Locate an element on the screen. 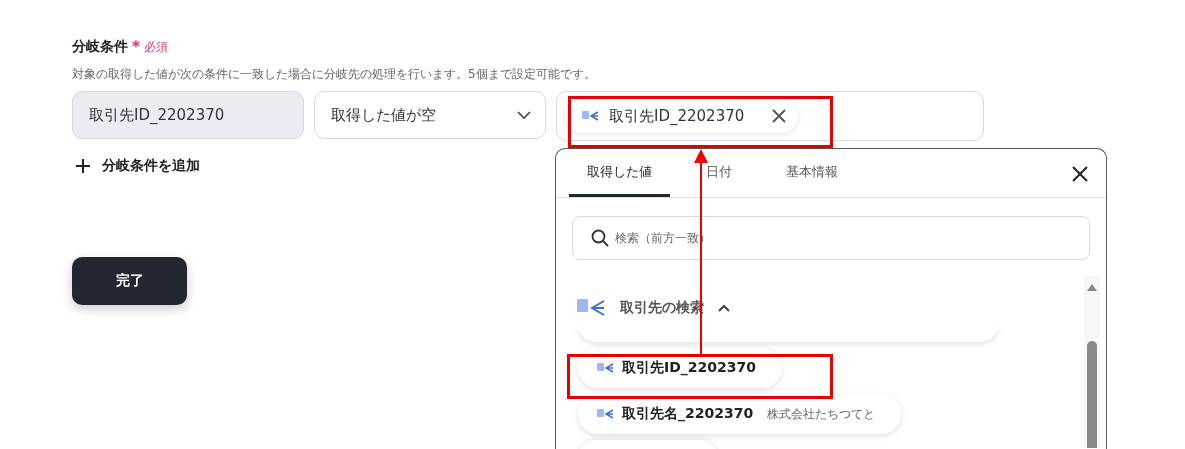 This screenshot has width=1185, height=449. chevron-down-icon is located at coordinates (524, 115).